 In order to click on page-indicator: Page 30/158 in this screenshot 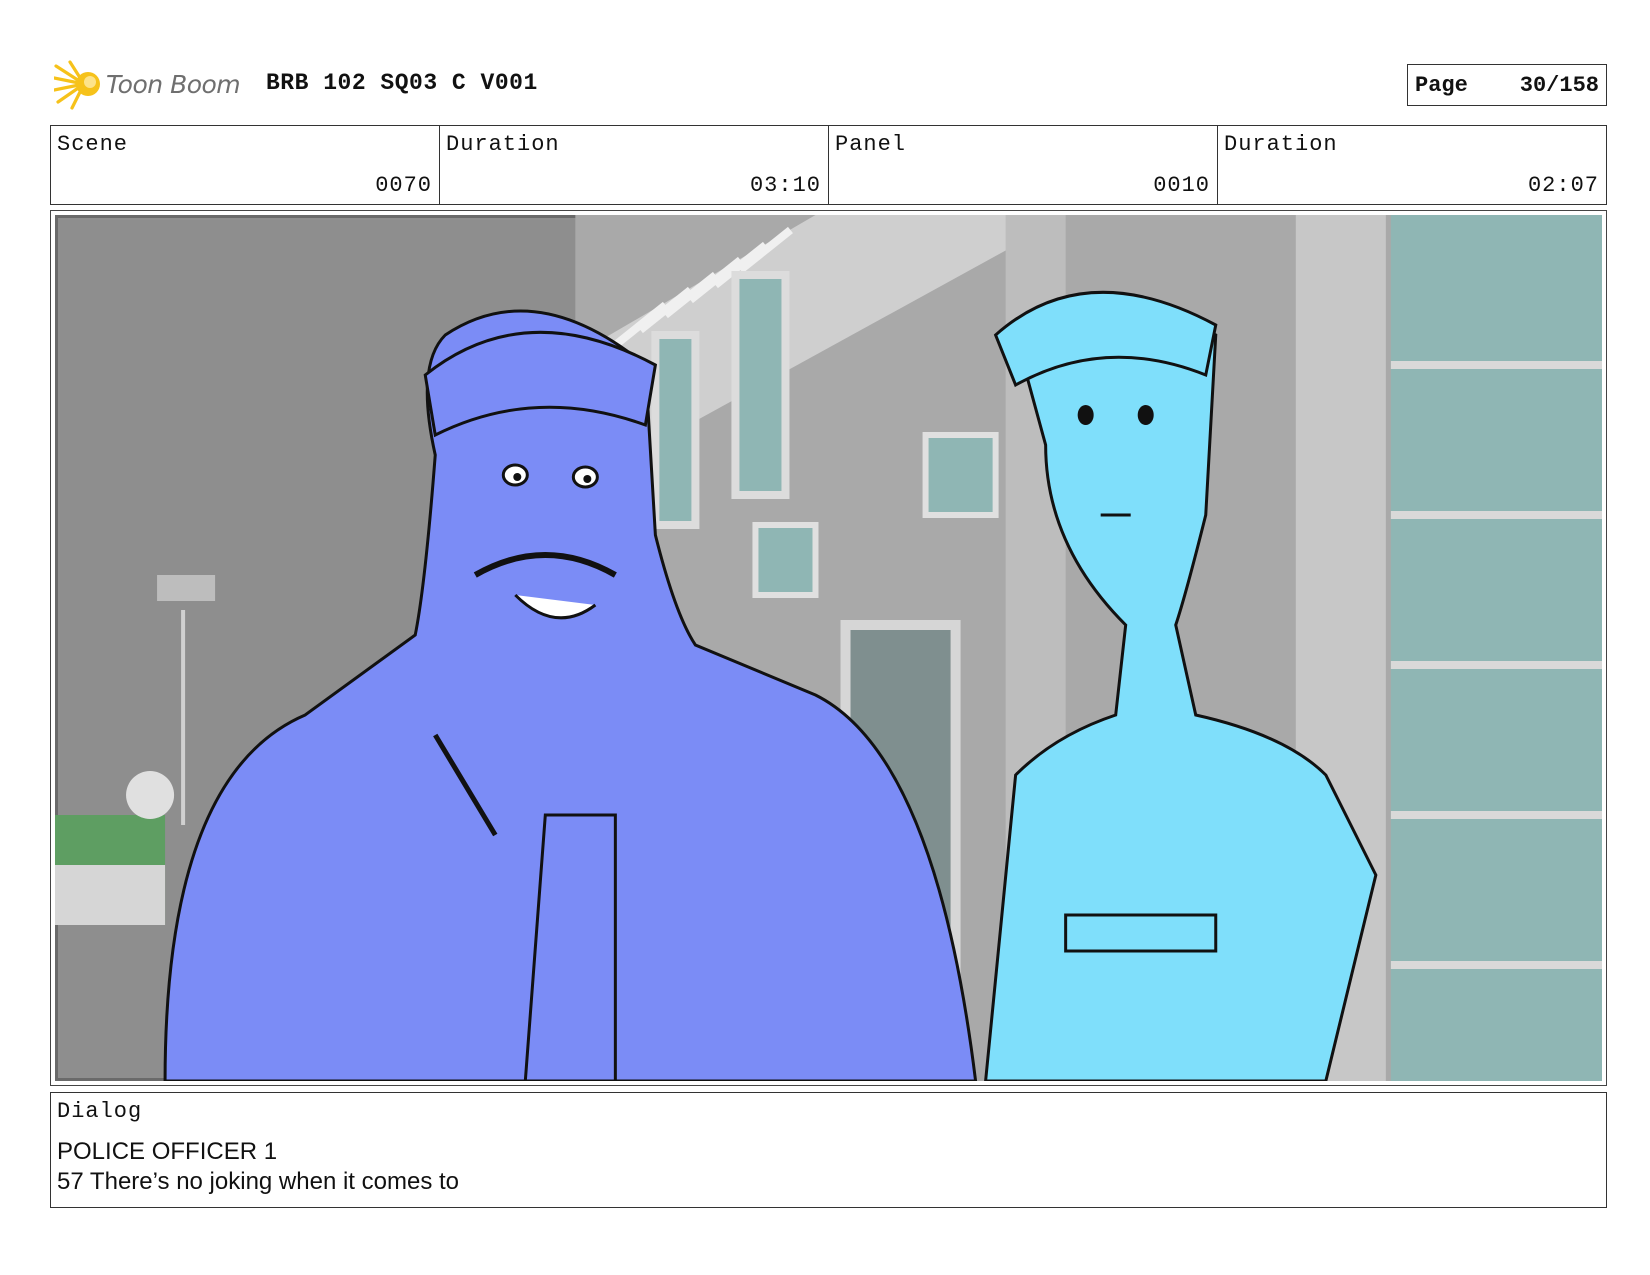, I will do `click(1507, 85)`.